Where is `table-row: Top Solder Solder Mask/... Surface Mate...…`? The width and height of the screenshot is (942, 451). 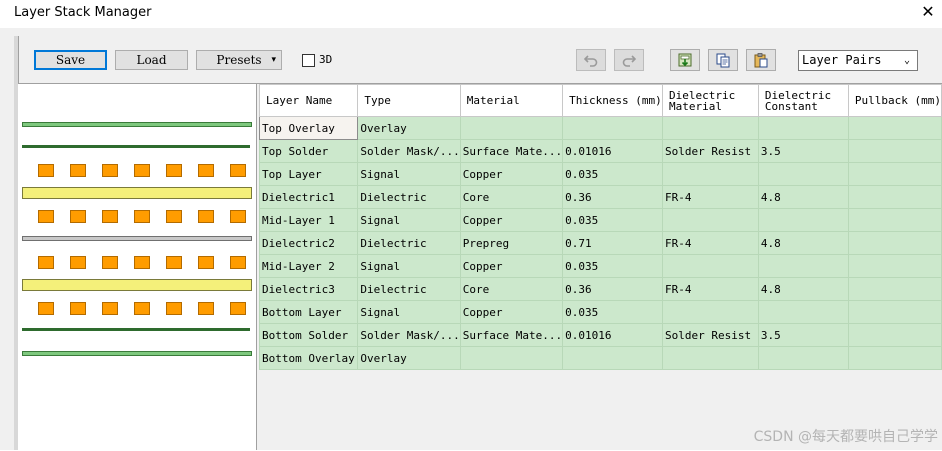 table-row: Top Solder Solder Mask/... Surface Mate...… is located at coordinates (600, 151).